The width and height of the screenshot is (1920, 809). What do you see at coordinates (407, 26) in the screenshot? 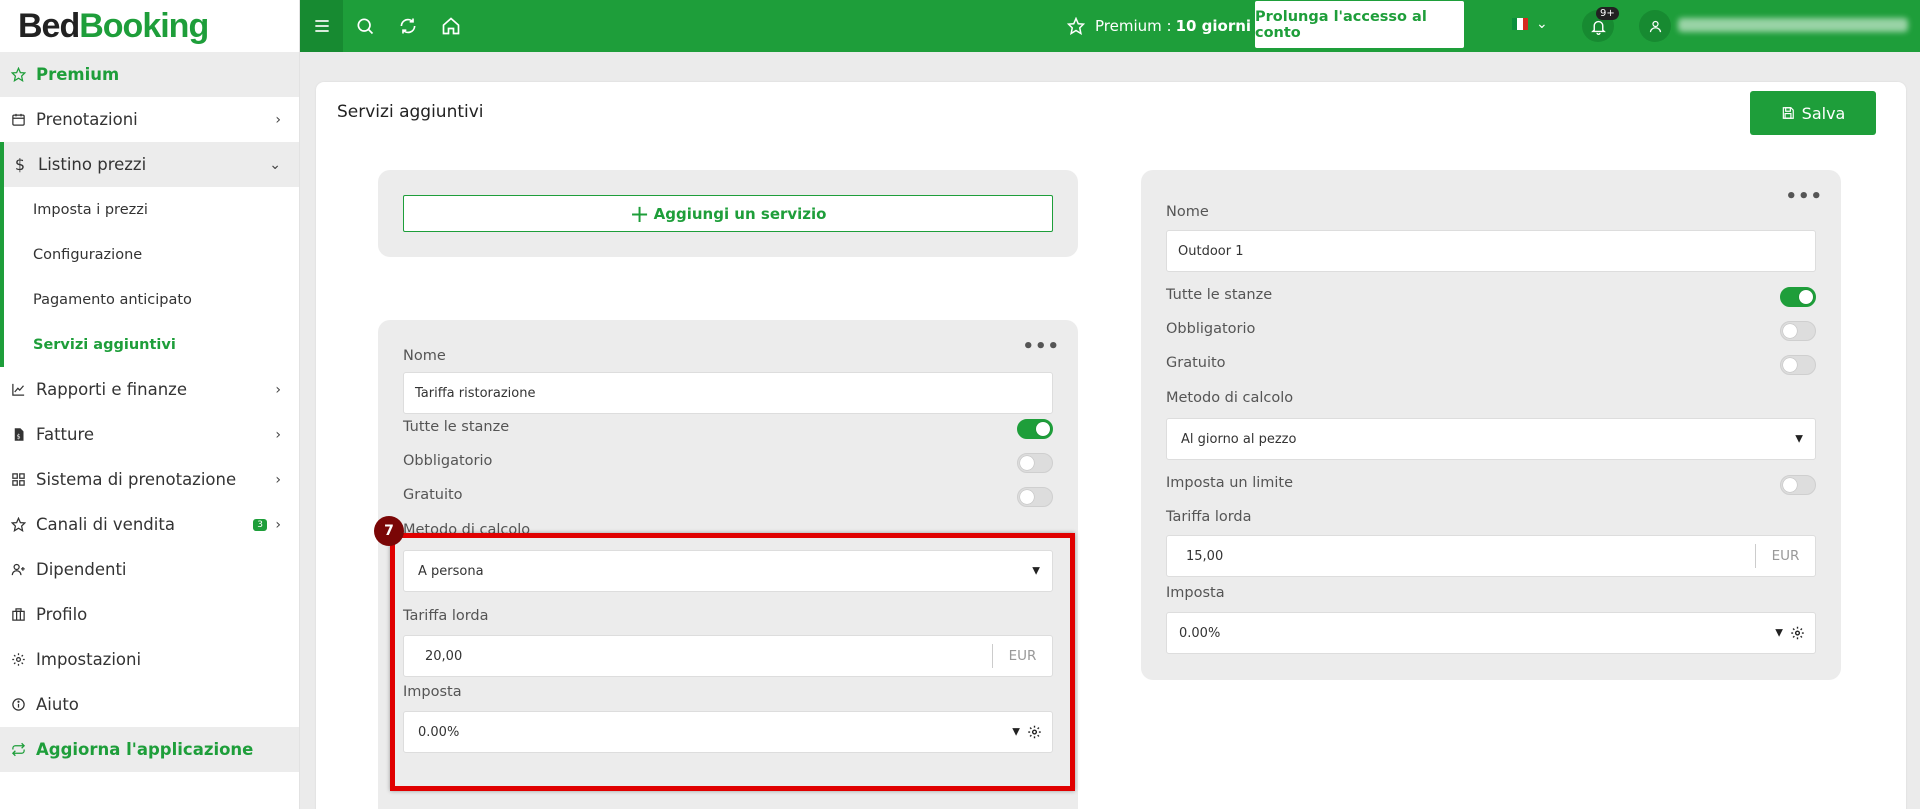
I see `refresh-button` at bounding box center [407, 26].